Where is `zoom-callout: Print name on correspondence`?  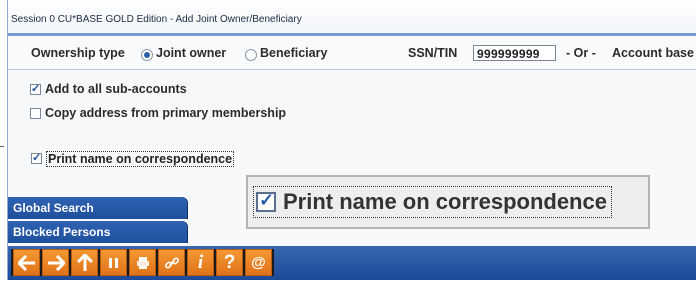
zoom-callout: Print name on correspondence is located at coordinates (448, 202).